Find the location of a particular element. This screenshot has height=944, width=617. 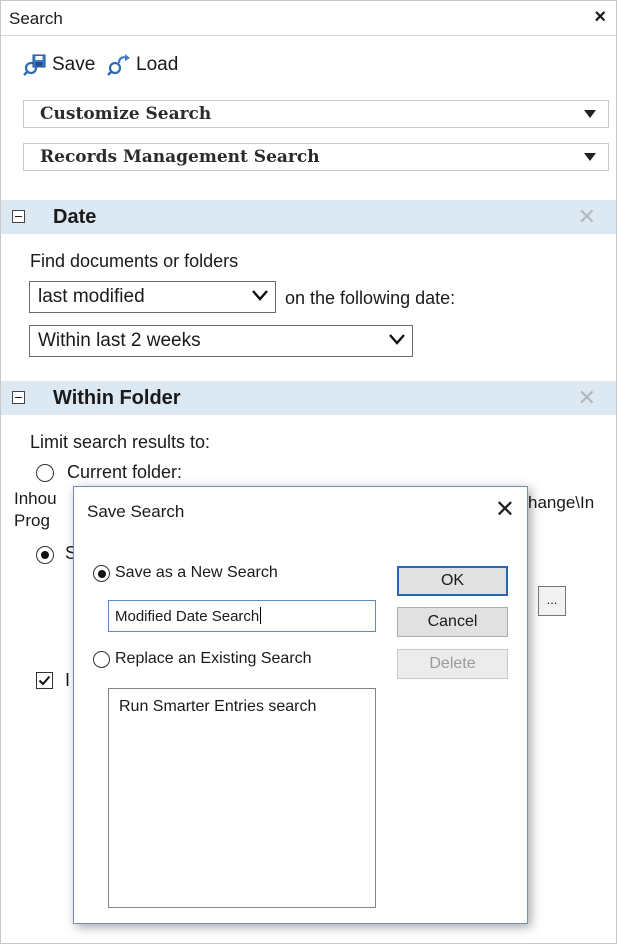

limit-results-label: Limit search results to: is located at coordinates (120, 442).